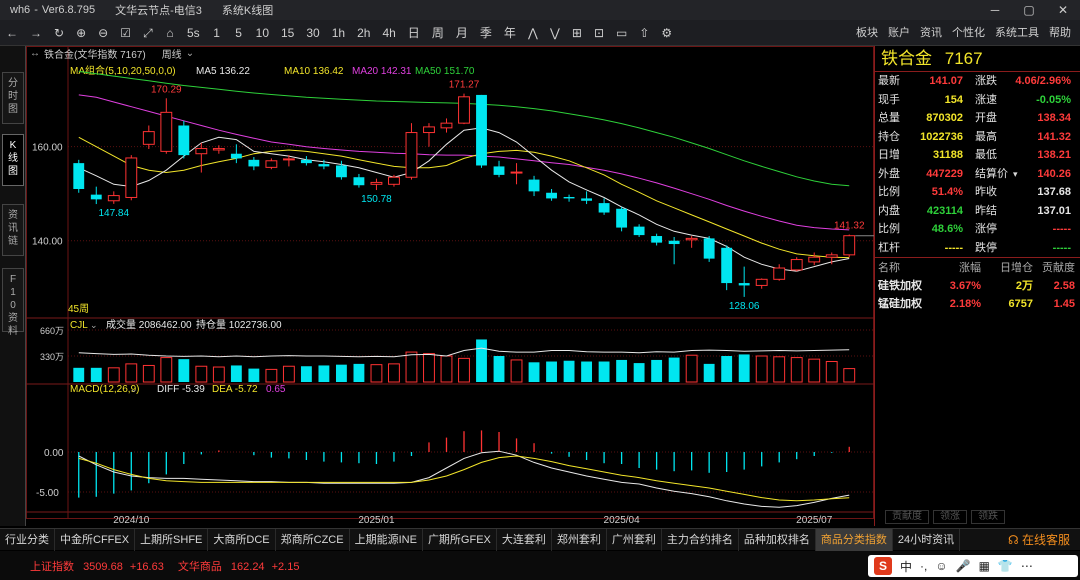  I want to click on period-day: 日, so click(414, 33).